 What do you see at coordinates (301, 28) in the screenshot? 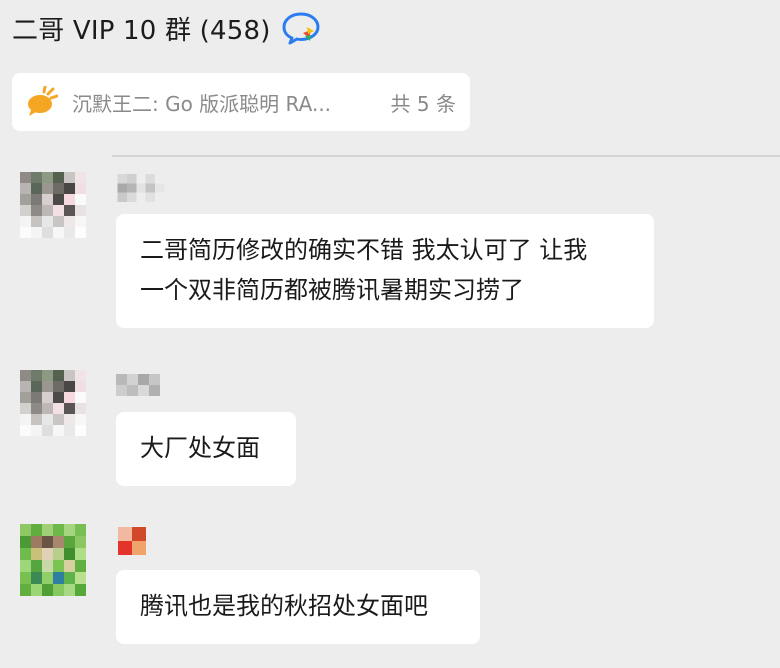
I see `group-chat-icon` at bounding box center [301, 28].